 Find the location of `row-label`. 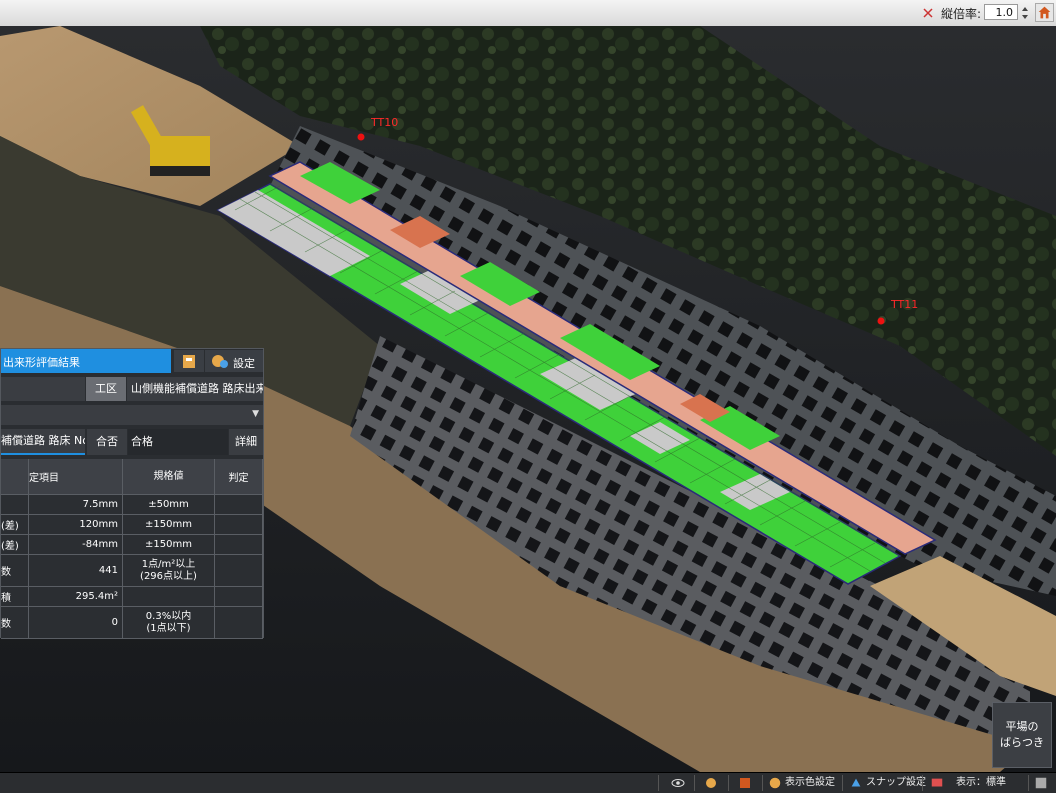

row-label is located at coordinates (15, 505).